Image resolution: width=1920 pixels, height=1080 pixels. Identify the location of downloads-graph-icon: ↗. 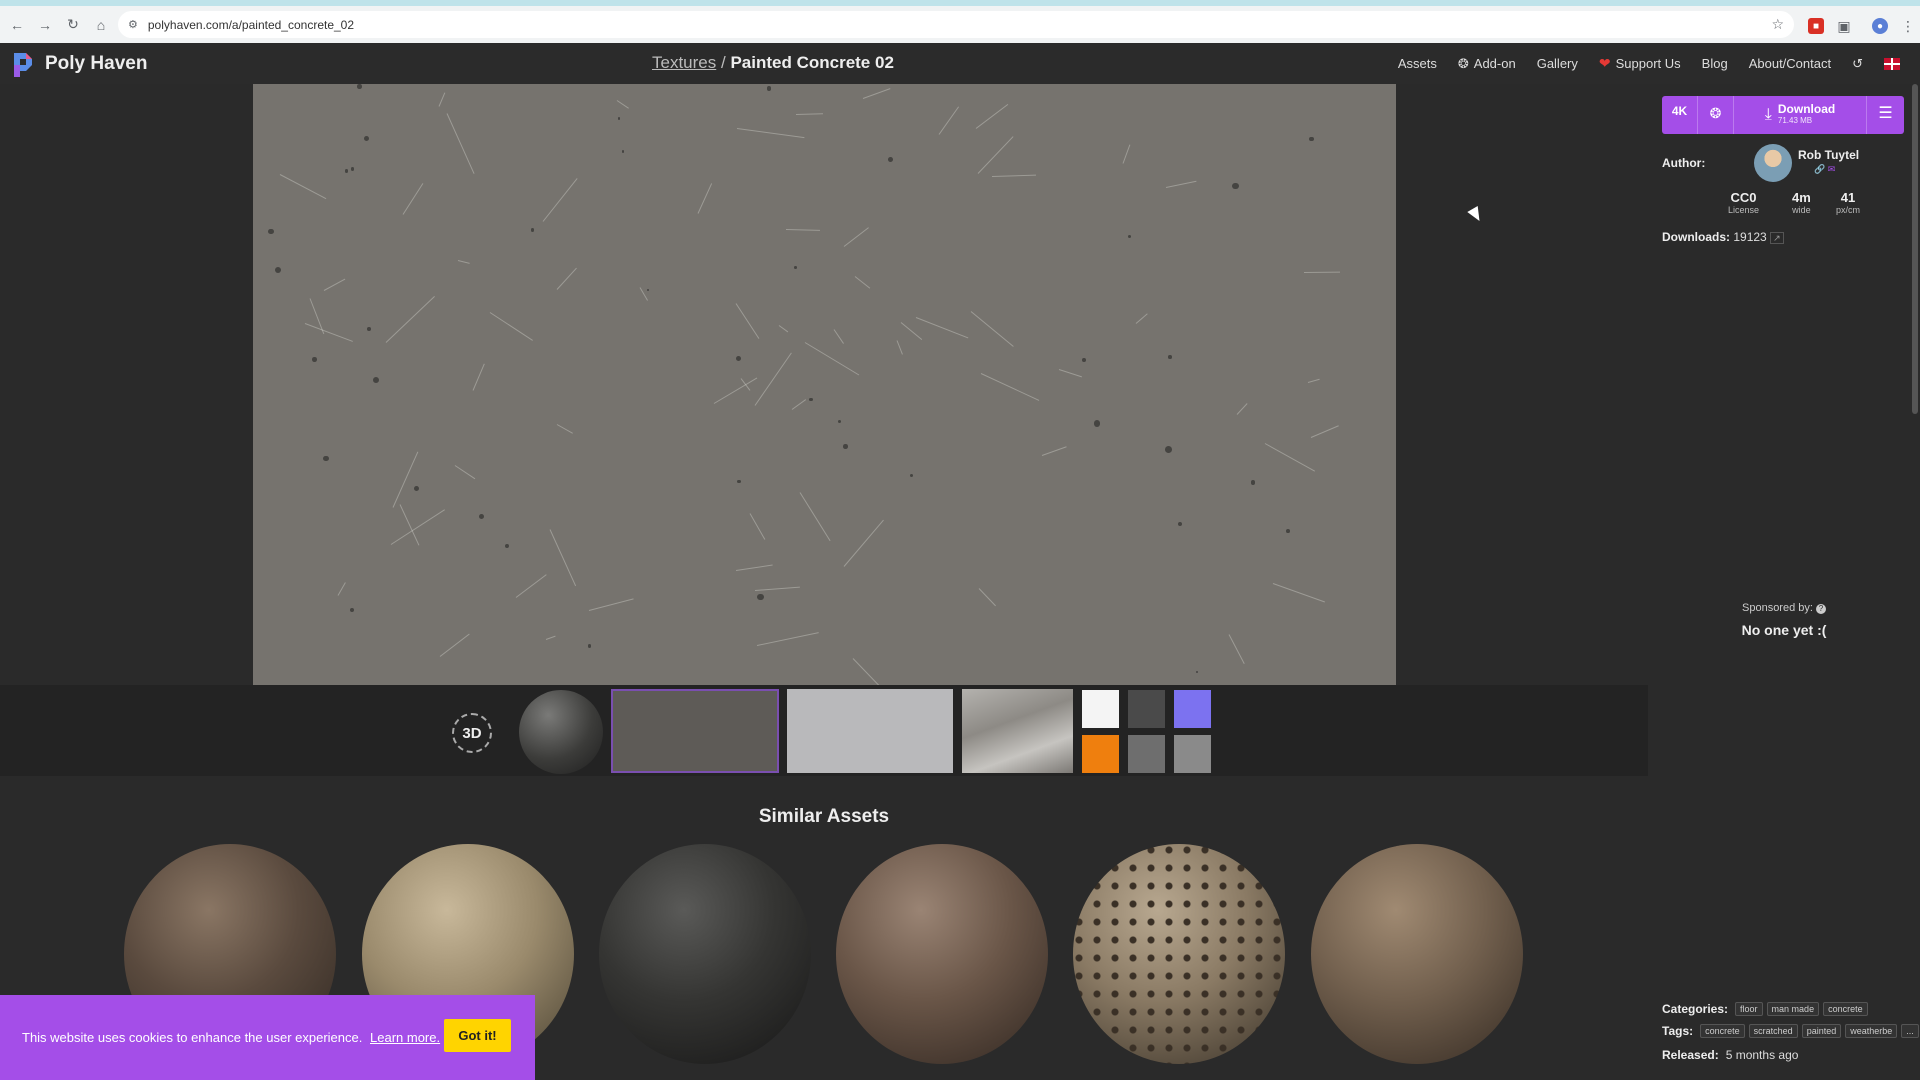
(1777, 238).